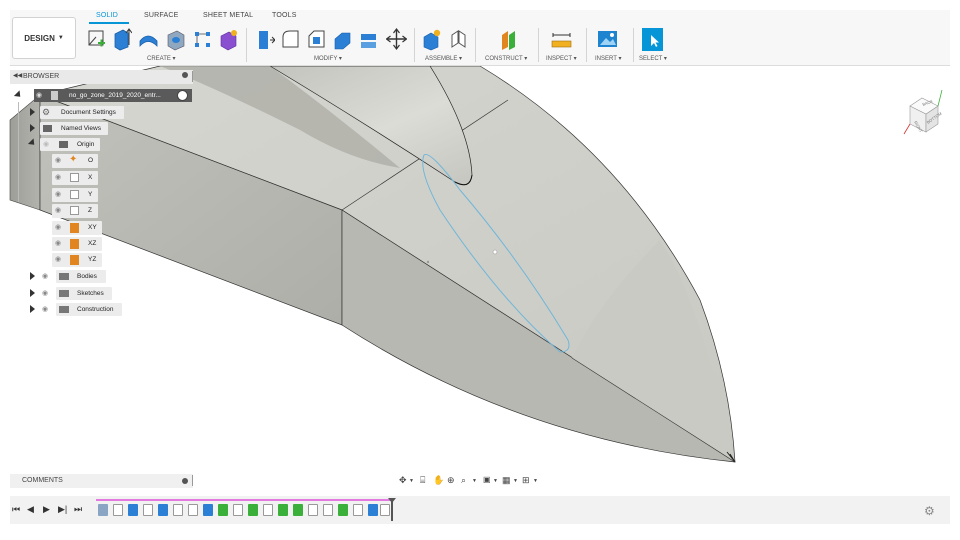  I want to click on timeline-settings-gear-icon: ⚙, so click(929, 511).